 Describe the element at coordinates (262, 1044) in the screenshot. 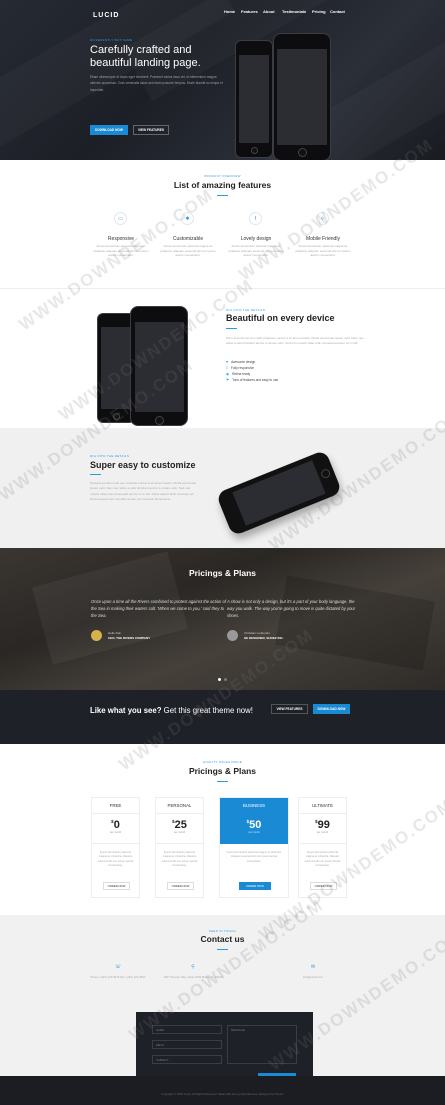

I see `message-field: MESSAGE` at that location.